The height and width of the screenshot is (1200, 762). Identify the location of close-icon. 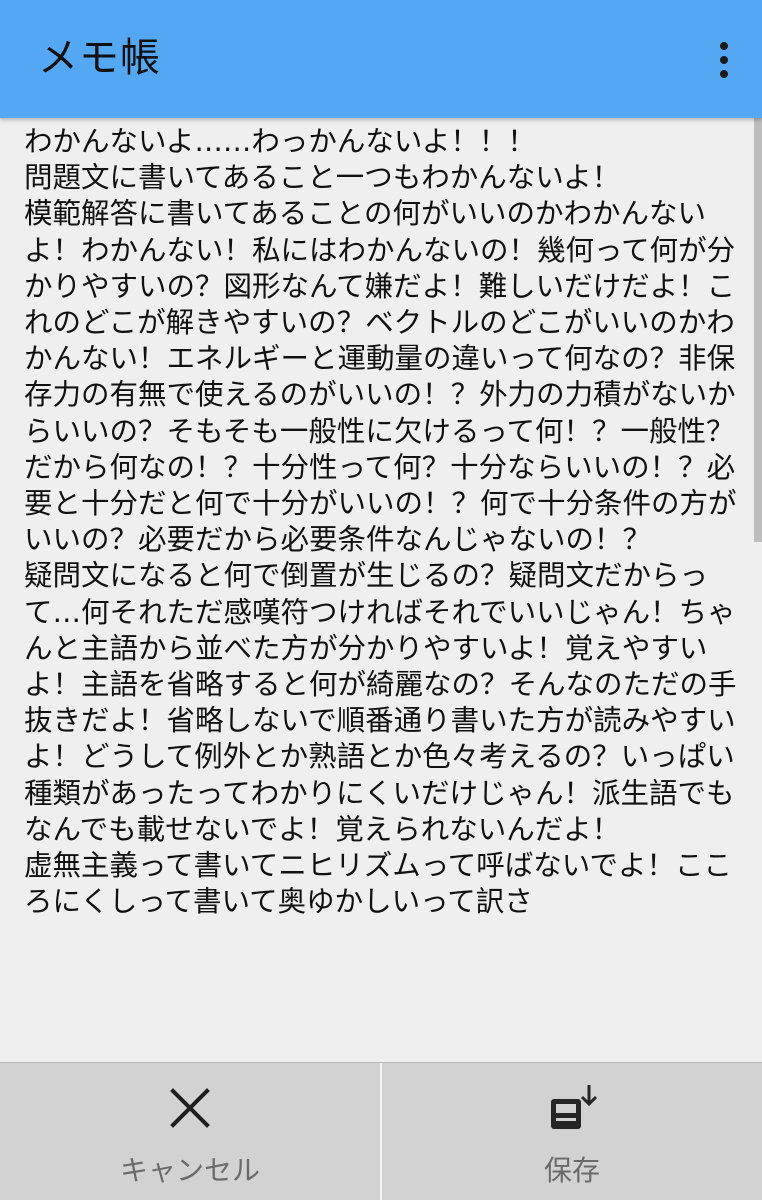
(190, 1108).